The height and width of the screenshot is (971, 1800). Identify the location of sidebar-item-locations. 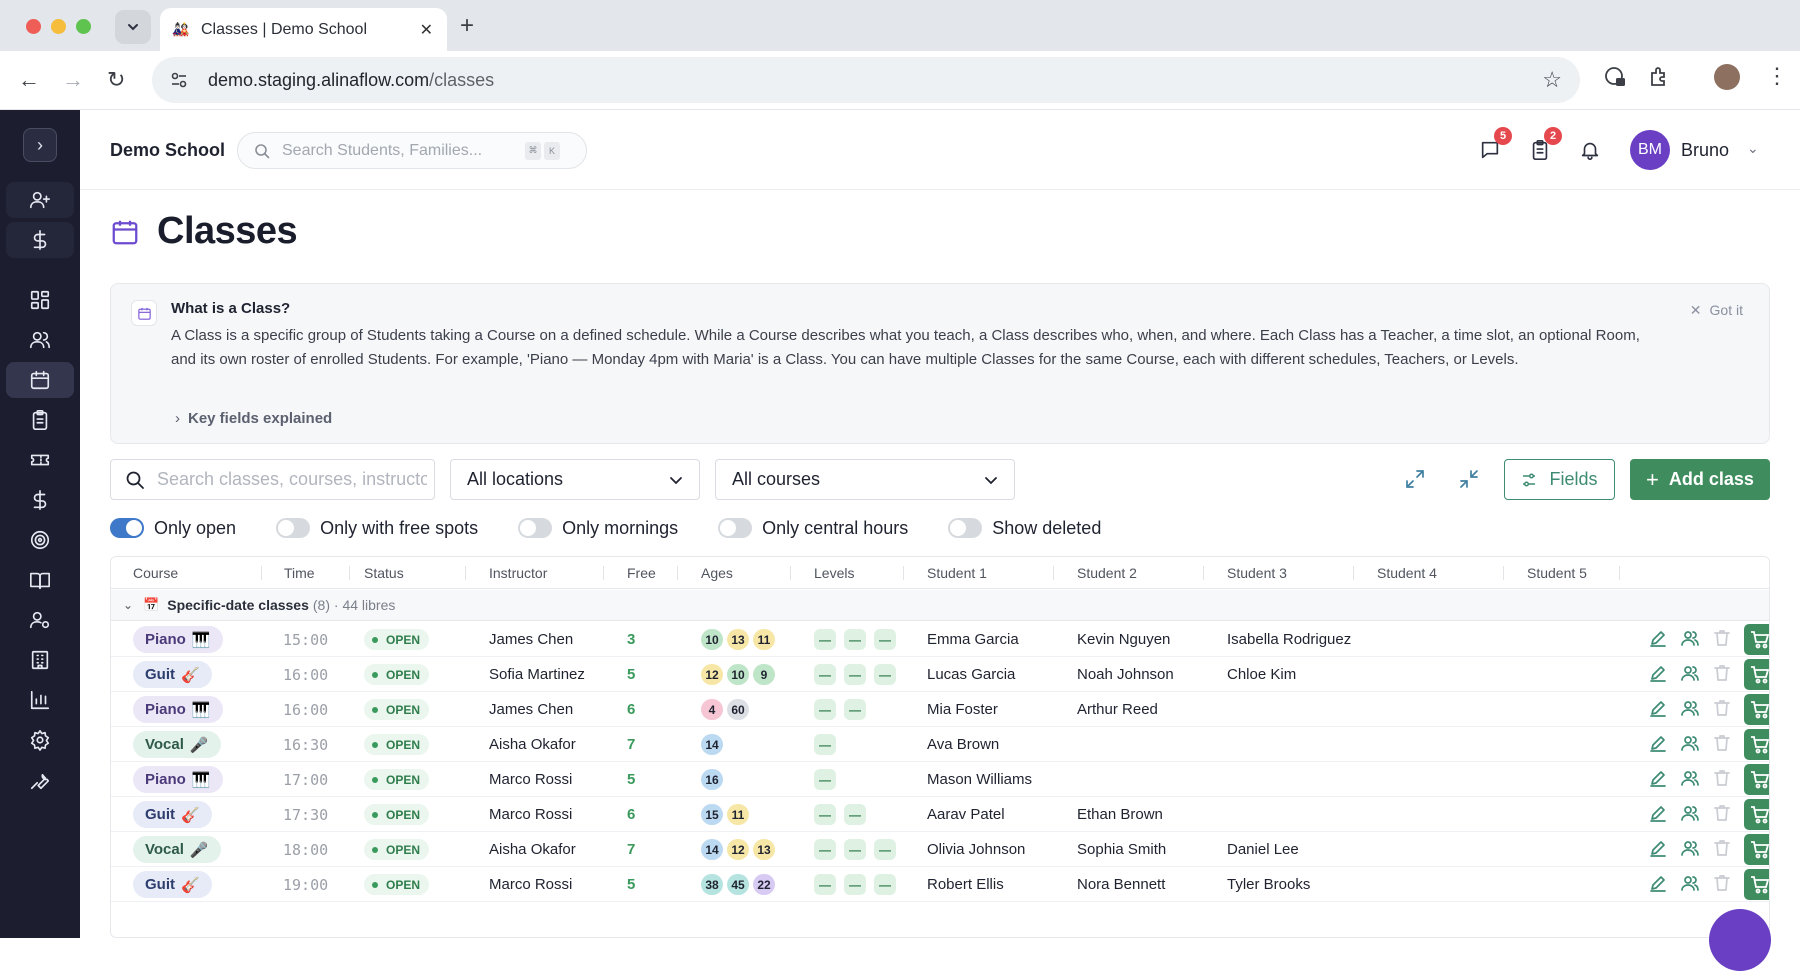
(40, 660).